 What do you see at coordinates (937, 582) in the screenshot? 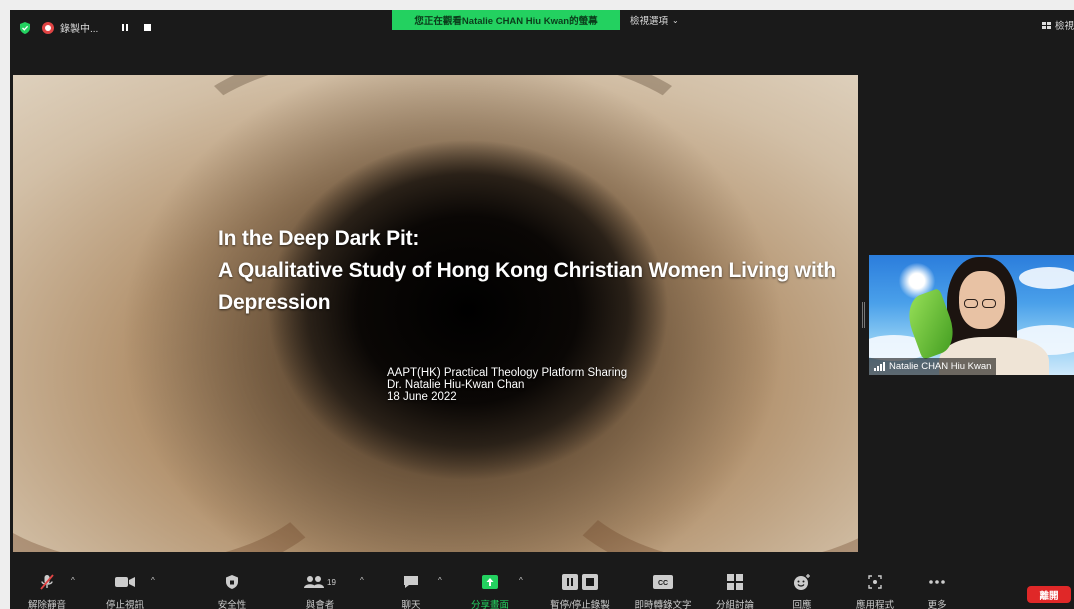
I see `more-dots-icon` at bounding box center [937, 582].